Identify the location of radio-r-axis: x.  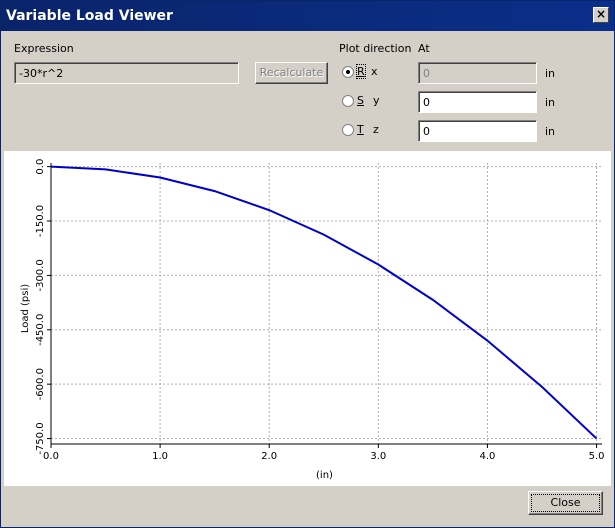
(374, 71).